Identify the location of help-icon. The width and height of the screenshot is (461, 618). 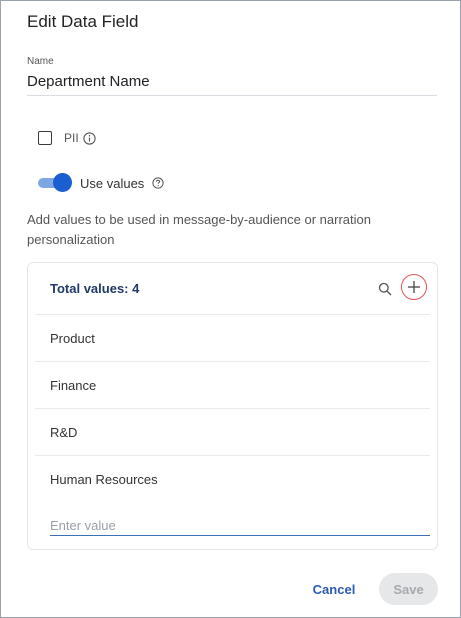
(158, 183).